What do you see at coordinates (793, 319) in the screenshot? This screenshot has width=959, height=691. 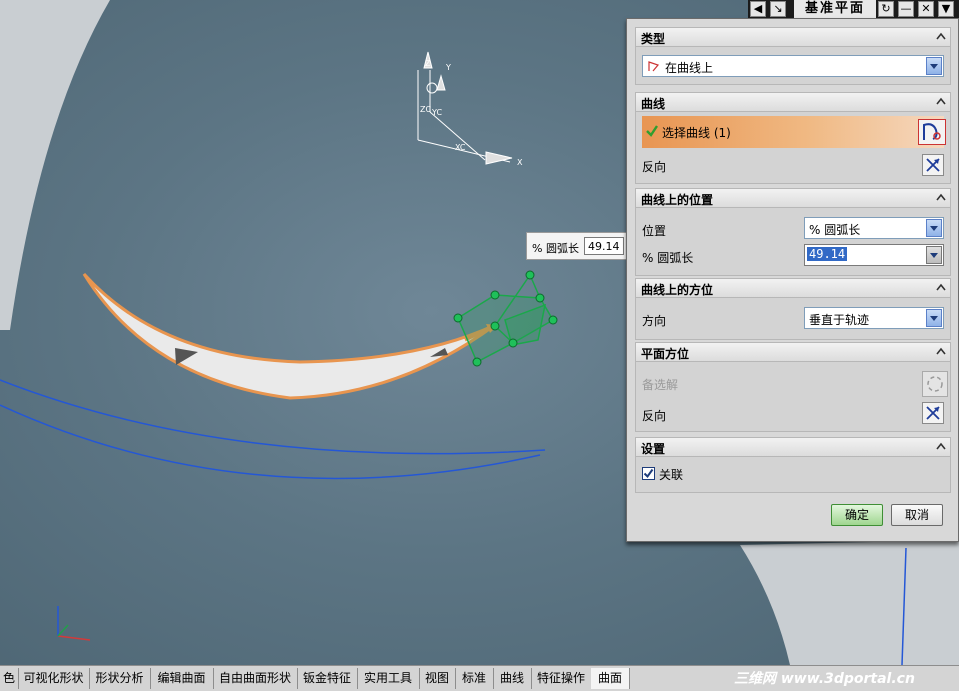 I see `section-orientation-body: 方向 垂直于轨迹` at bounding box center [793, 319].